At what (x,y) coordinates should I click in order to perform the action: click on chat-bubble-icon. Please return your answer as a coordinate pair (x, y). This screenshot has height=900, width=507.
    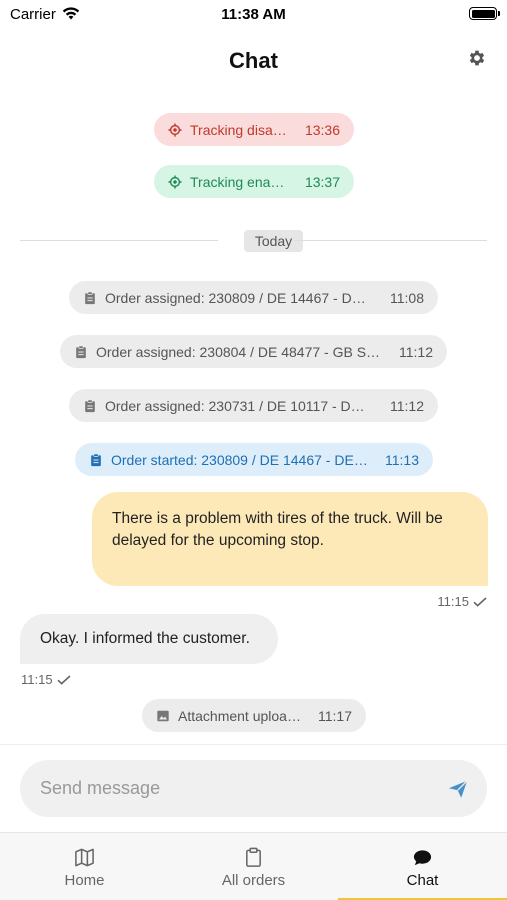
    Looking at the image, I should click on (422, 858).